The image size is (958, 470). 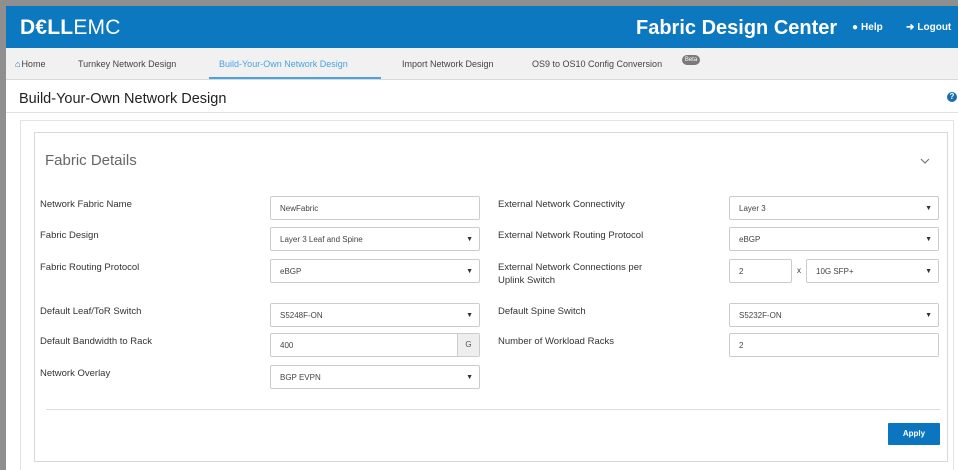 I want to click on logo-secondary: EMC, so click(x=97, y=27).